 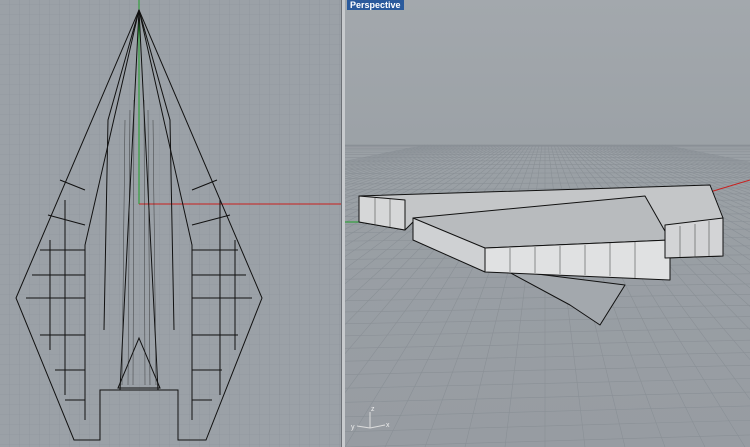 I want to click on gizmo-x-label: x, so click(x=388, y=425).